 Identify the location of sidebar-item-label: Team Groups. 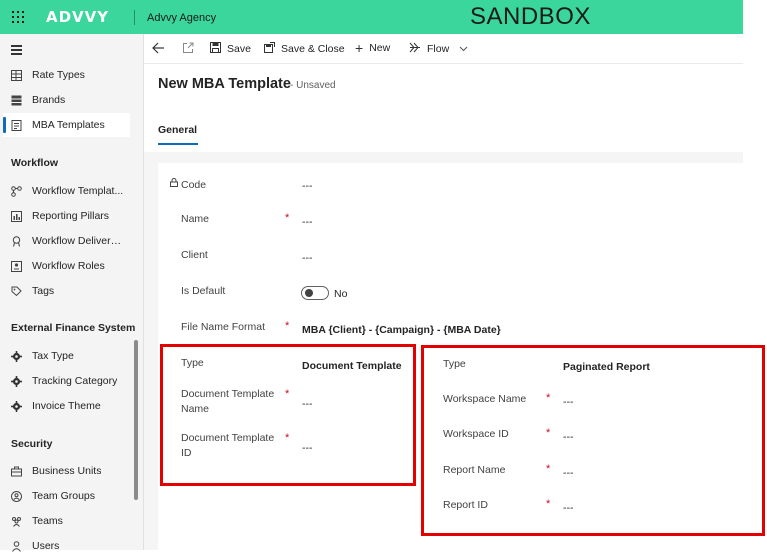
(64, 496).